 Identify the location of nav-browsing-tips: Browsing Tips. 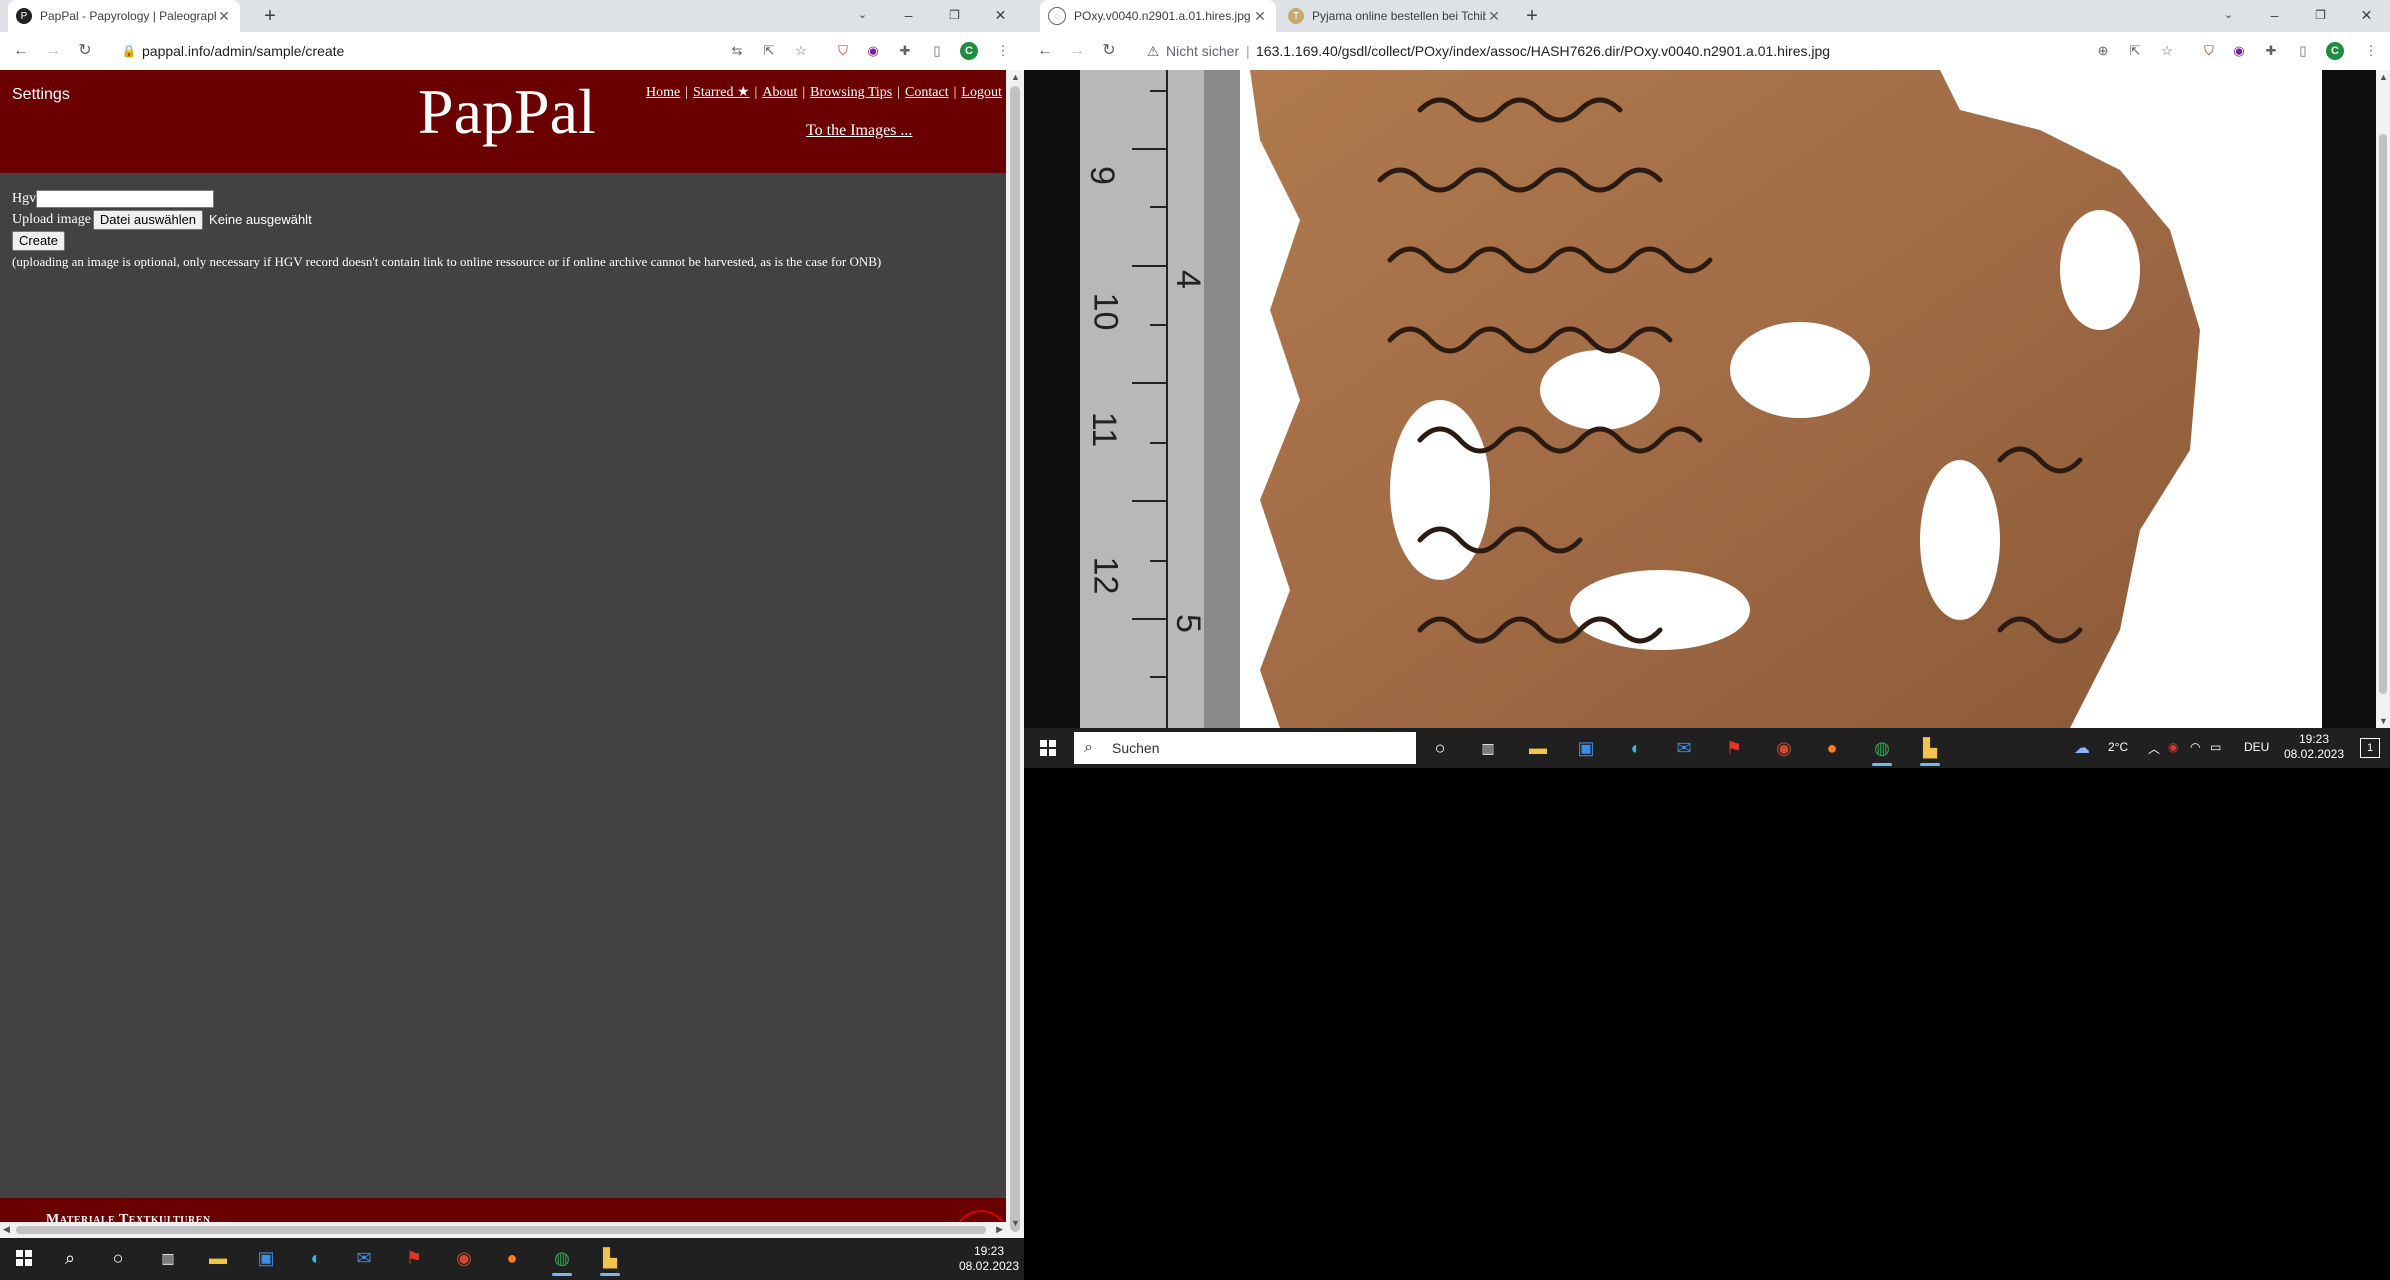
(851, 92).